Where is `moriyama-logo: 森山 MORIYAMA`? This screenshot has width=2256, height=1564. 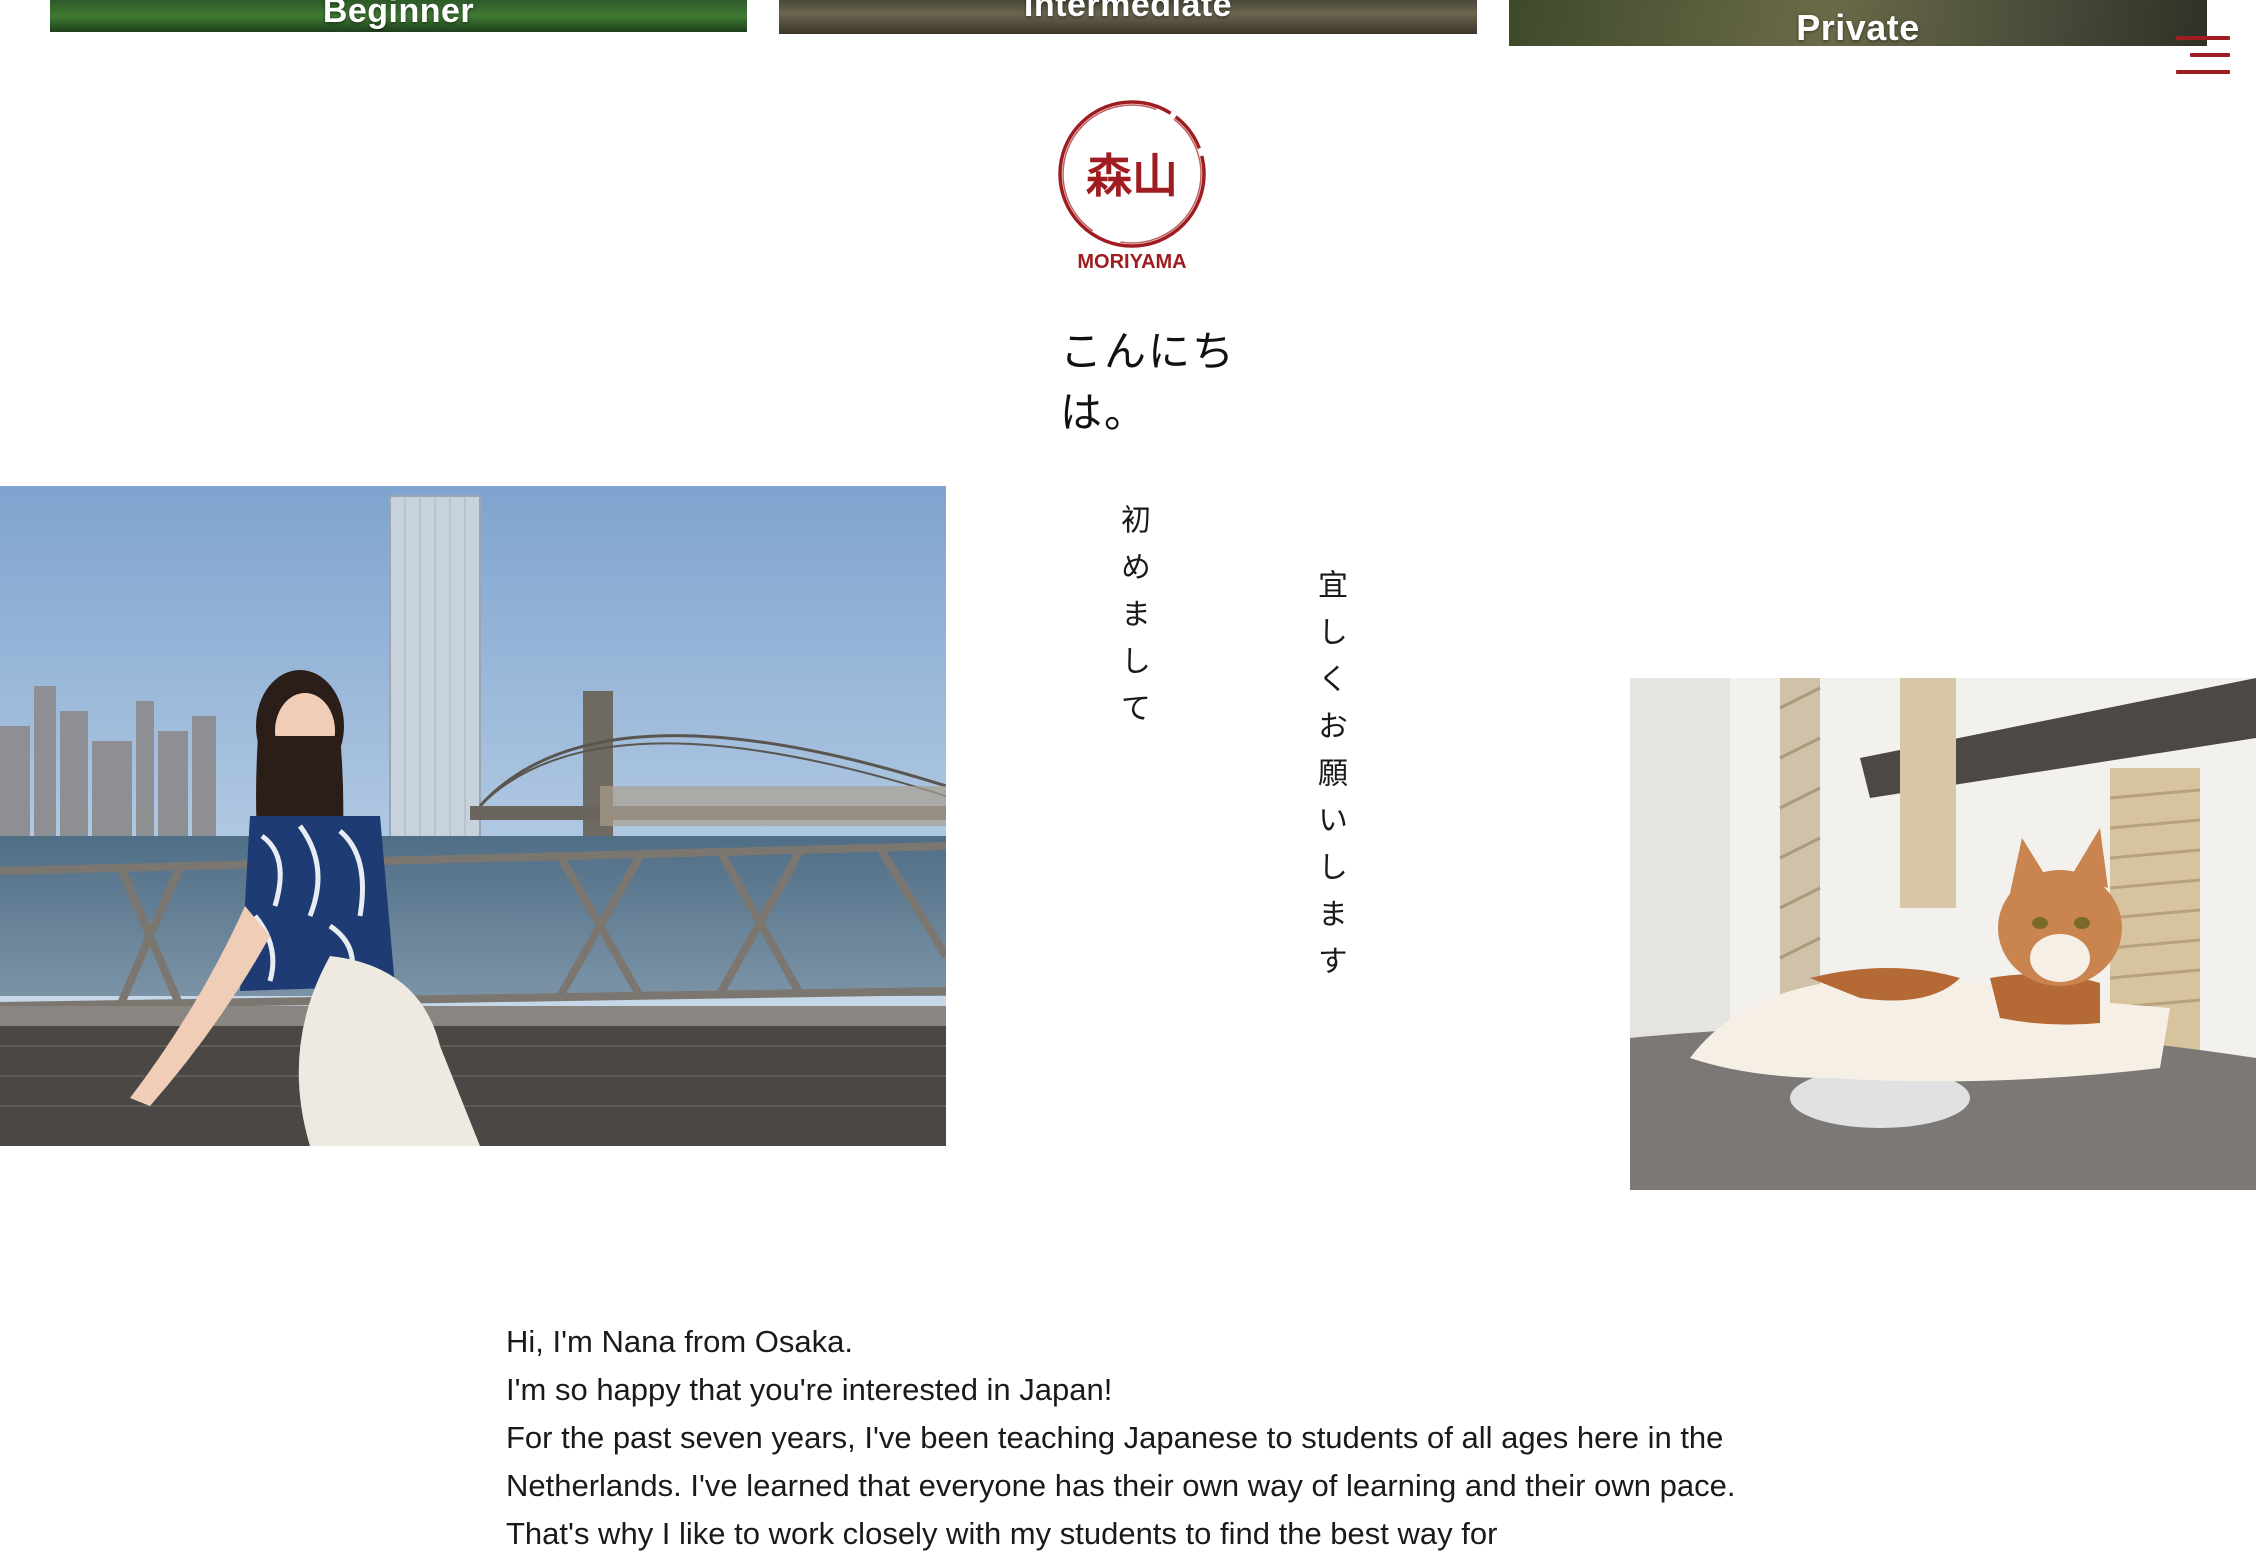
moriyama-logo: 森山 MORIYAMA is located at coordinates (1132, 188).